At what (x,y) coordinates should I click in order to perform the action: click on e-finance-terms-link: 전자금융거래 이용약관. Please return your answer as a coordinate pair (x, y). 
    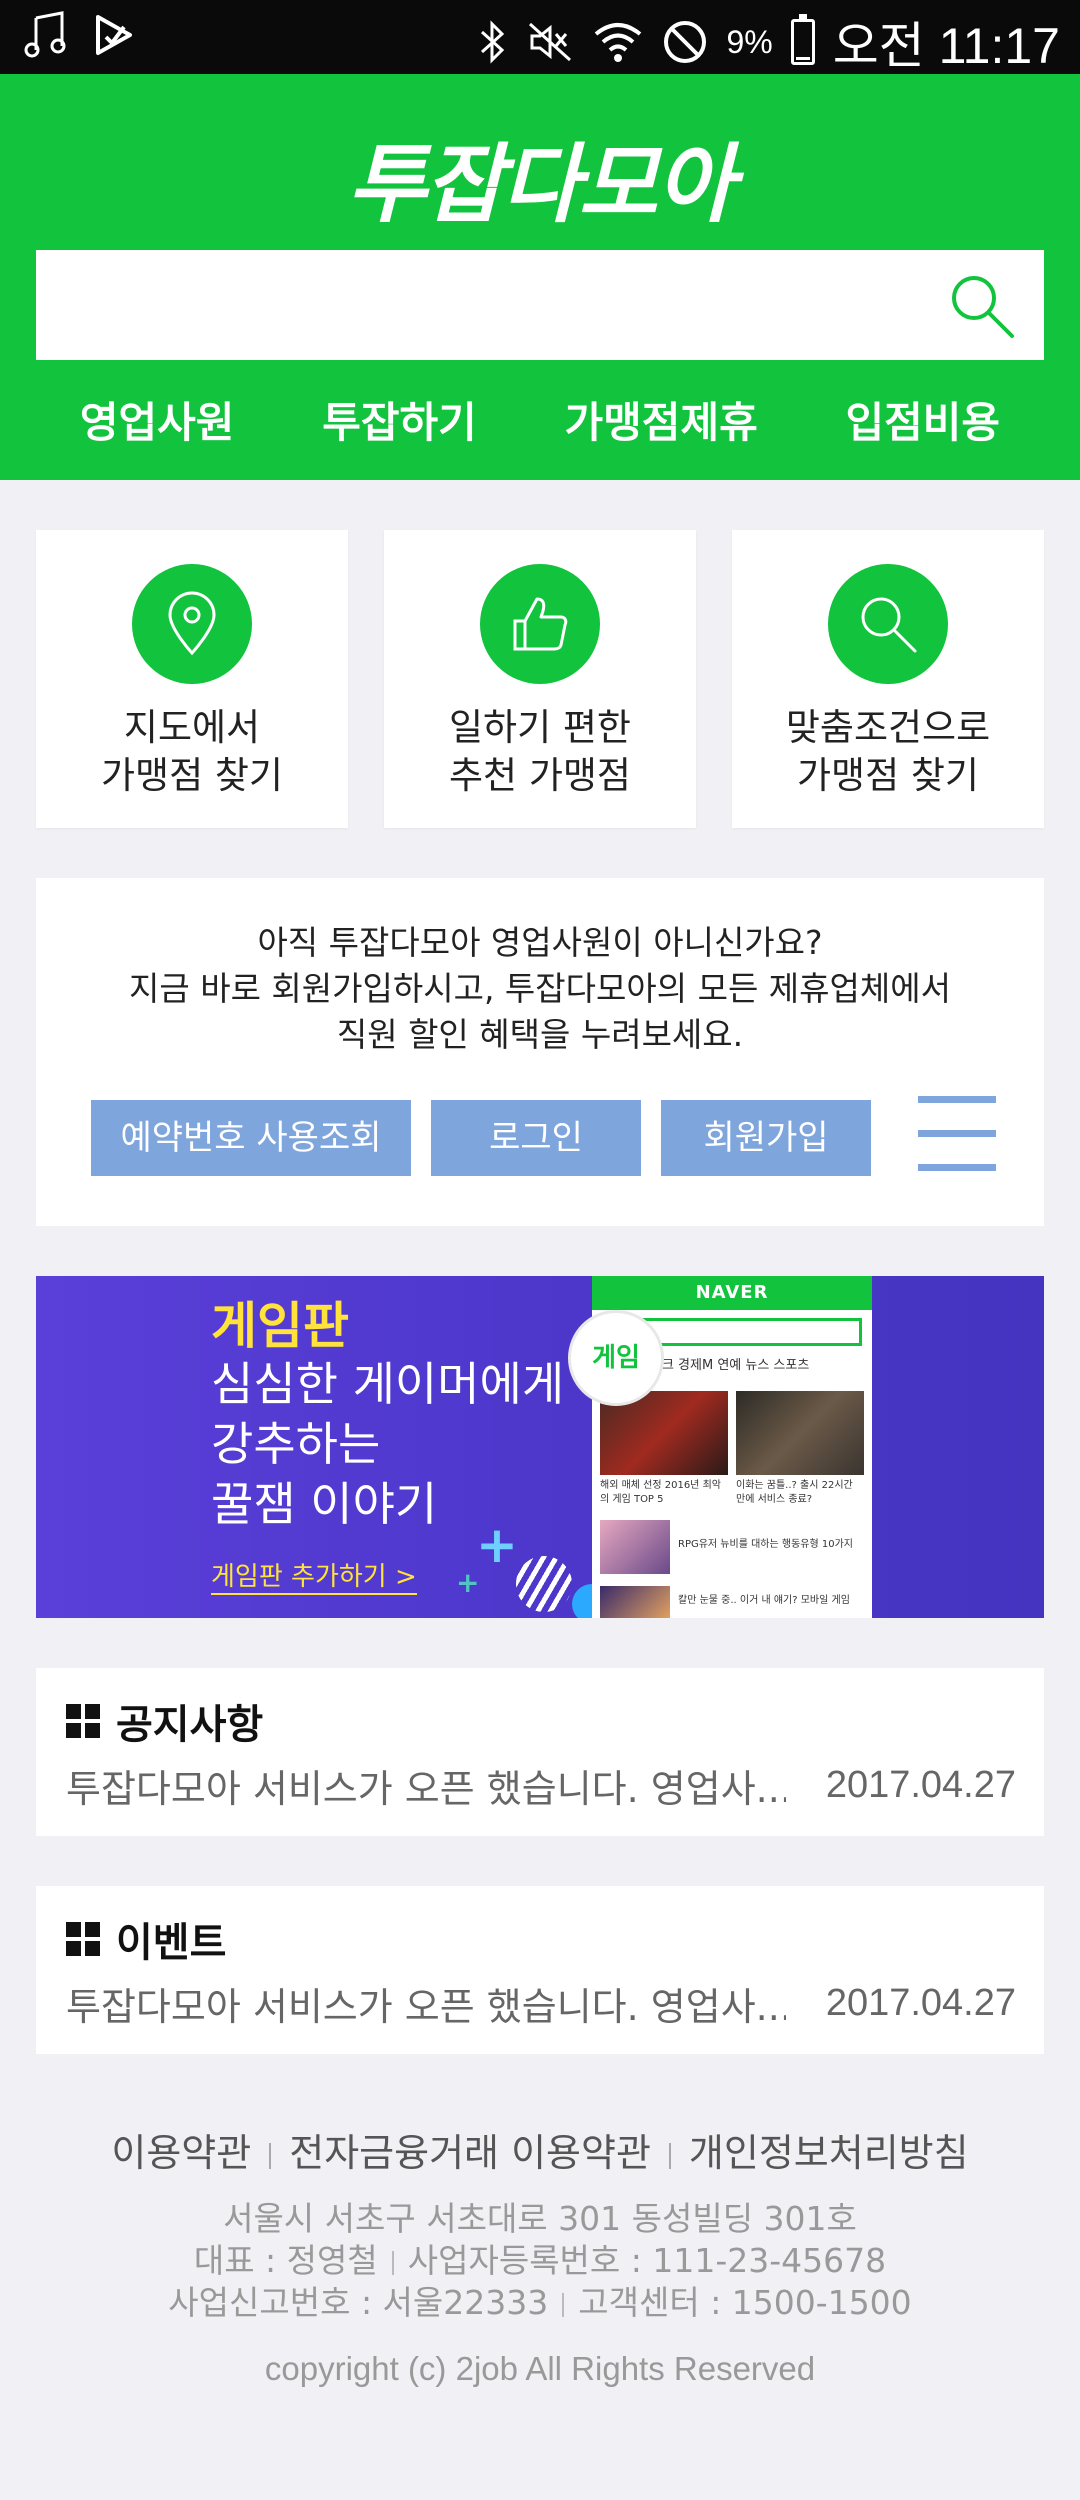
    Looking at the image, I should click on (470, 2153).